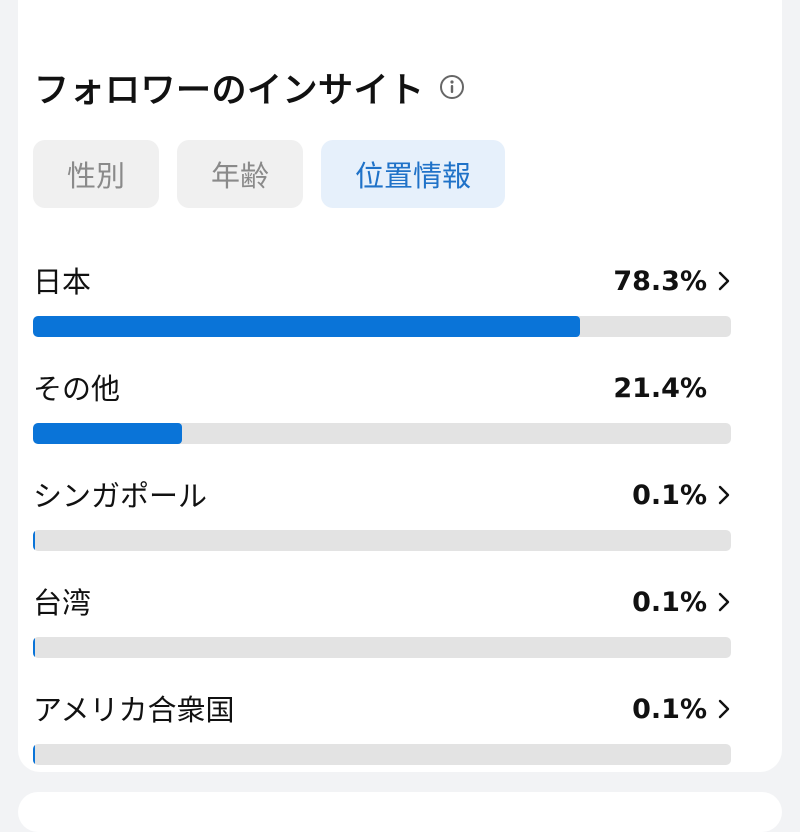  Describe the element at coordinates (660, 281) in the screenshot. I see `location-percent: 78.3%` at that location.